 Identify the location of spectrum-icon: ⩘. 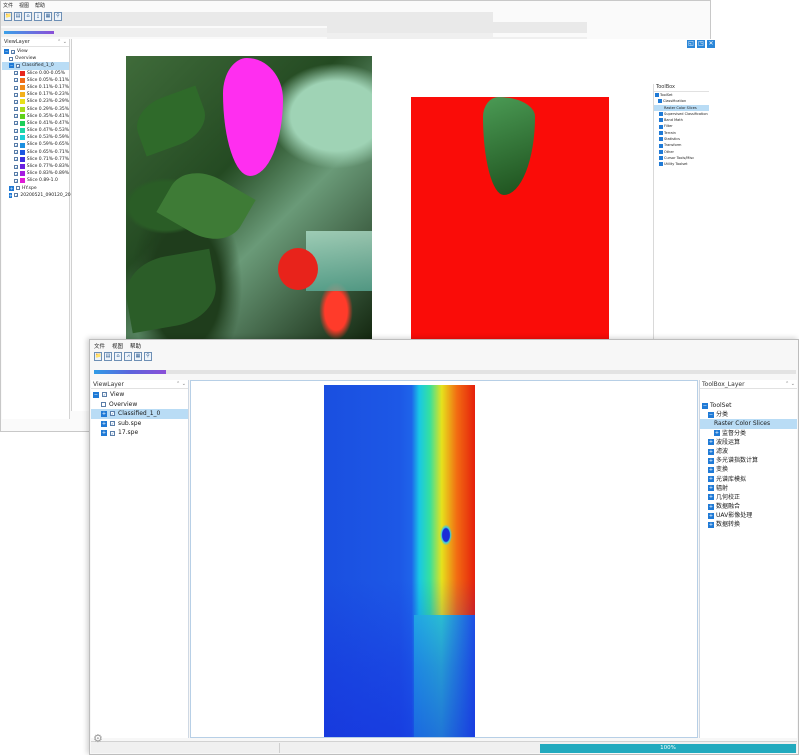
(128, 356).